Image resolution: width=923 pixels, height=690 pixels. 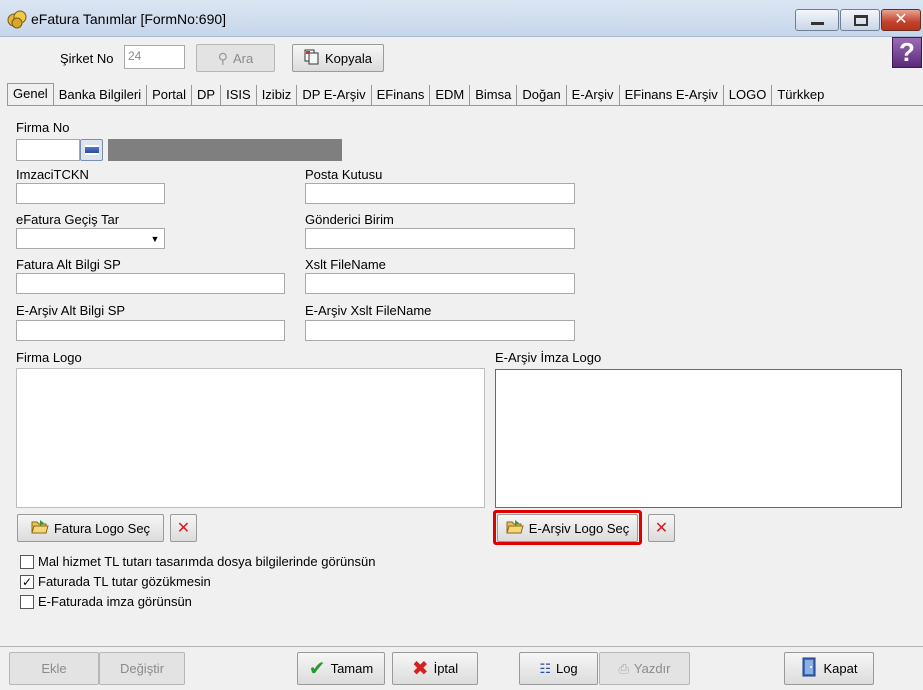 What do you see at coordinates (115, 601) in the screenshot?
I see `imza-label: E-Faturada imza görünsün` at bounding box center [115, 601].